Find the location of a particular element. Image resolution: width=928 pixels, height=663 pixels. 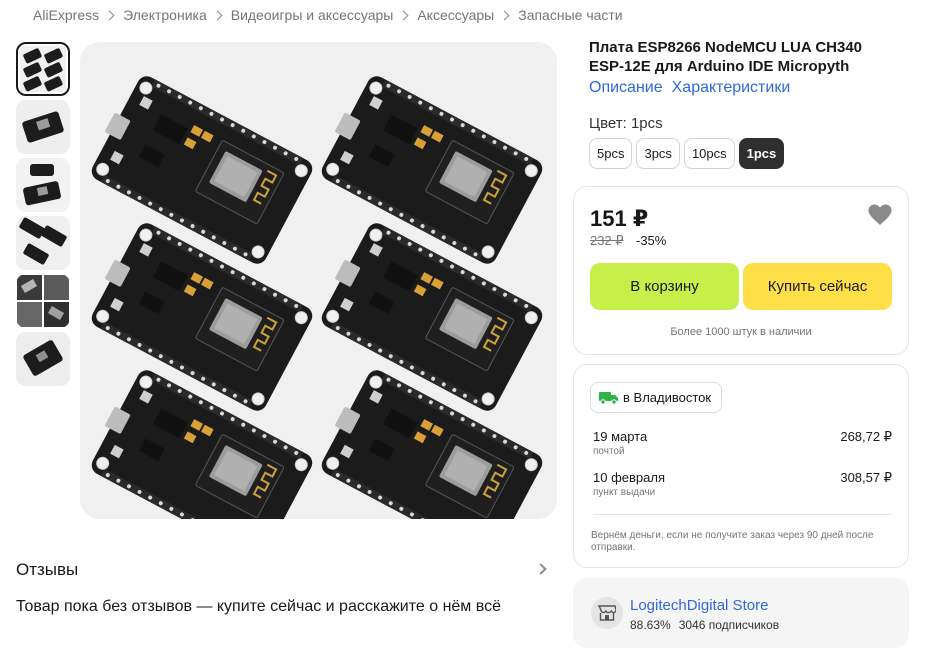

option-1pcs: 1pcs is located at coordinates (761, 153).